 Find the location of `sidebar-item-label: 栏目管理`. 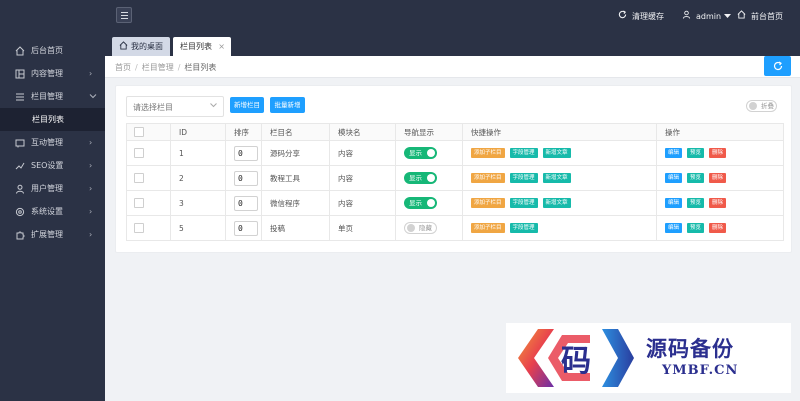

sidebar-item-label: 栏目管理 is located at coordinates (47, 96).